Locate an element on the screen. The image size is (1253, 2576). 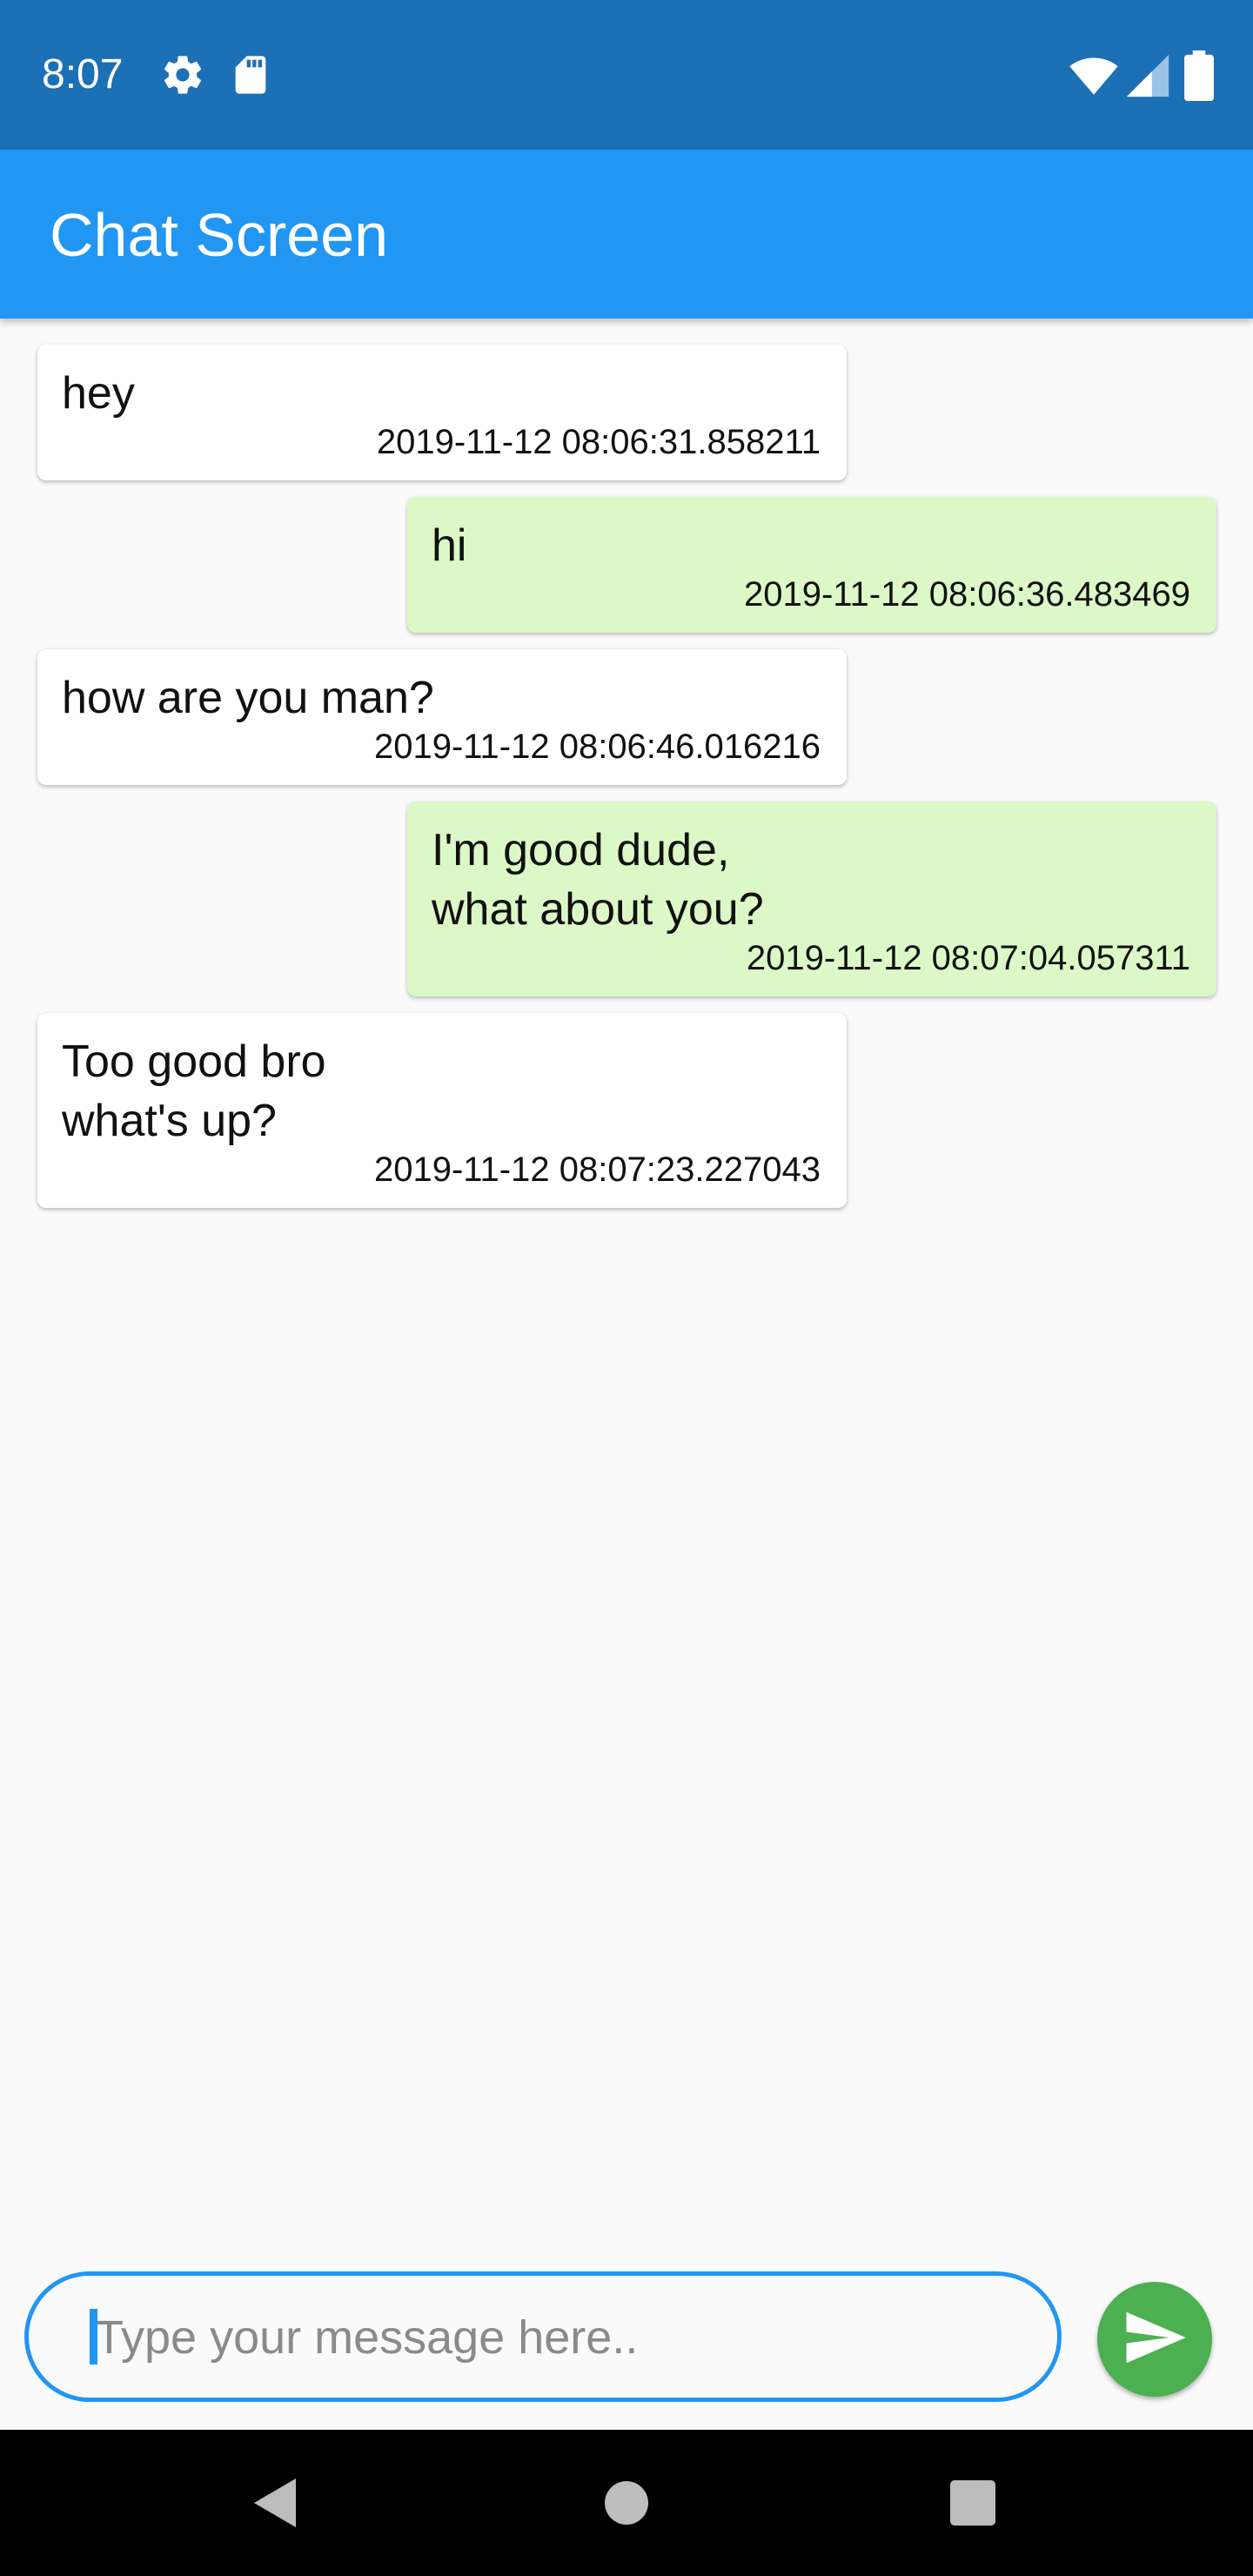
send-button is located at coordinates (1154, 2339).